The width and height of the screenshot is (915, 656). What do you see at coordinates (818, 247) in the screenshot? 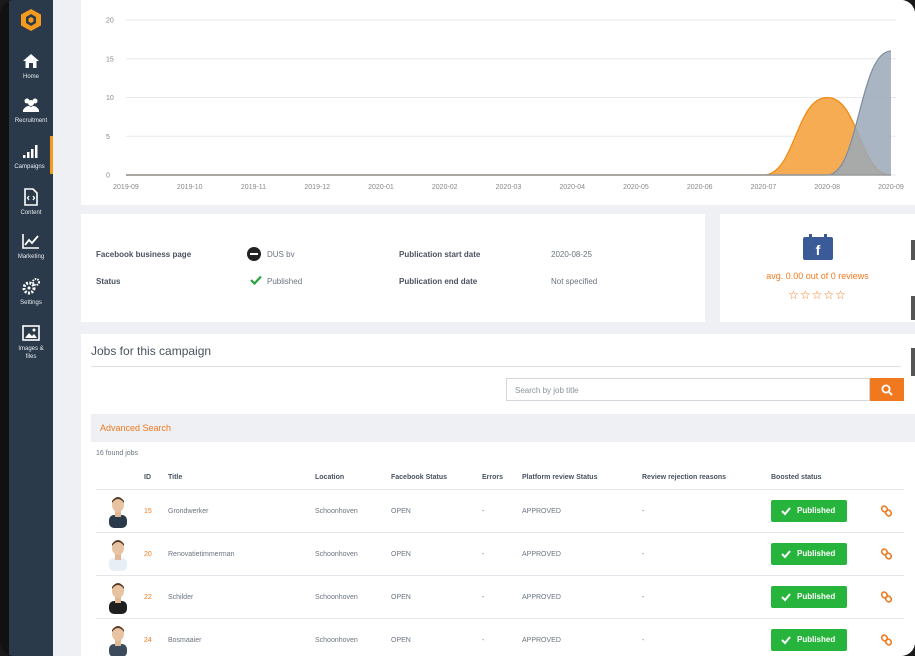
I see `facebook-icon: f` at bounding box center [818, 247].